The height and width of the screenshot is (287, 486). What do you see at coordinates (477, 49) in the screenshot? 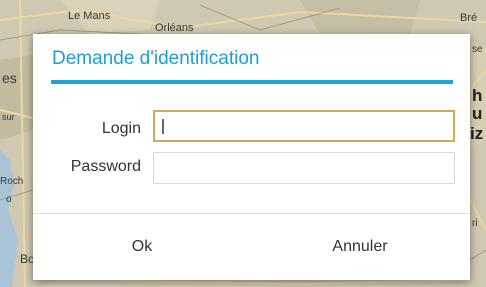
I see `map-label-se: se` at bounding box center [477, 49].